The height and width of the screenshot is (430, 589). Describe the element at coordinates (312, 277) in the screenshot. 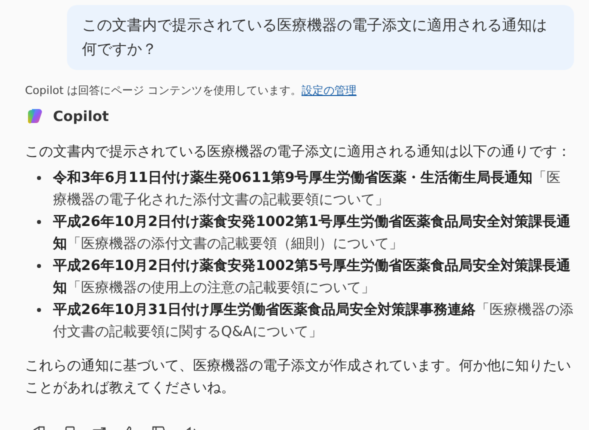

I see `notice-item: 平成26年10月2日付け薬食安発1002第5号厚生労働省医薬食品局安全対策課長通知「医療機器の使用上の注意の記載要領について」` at that location.